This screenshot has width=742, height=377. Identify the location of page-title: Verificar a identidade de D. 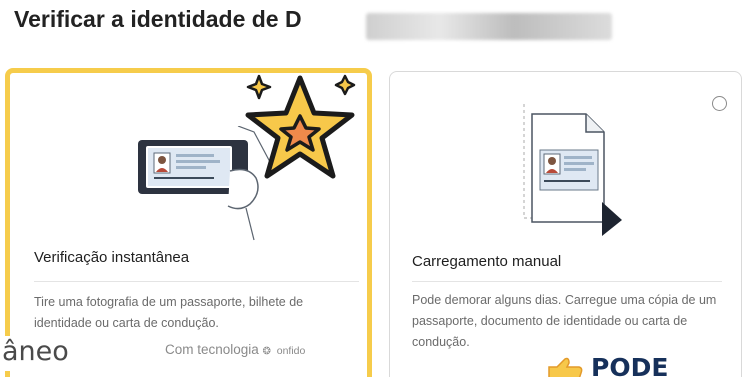
(158, 19).